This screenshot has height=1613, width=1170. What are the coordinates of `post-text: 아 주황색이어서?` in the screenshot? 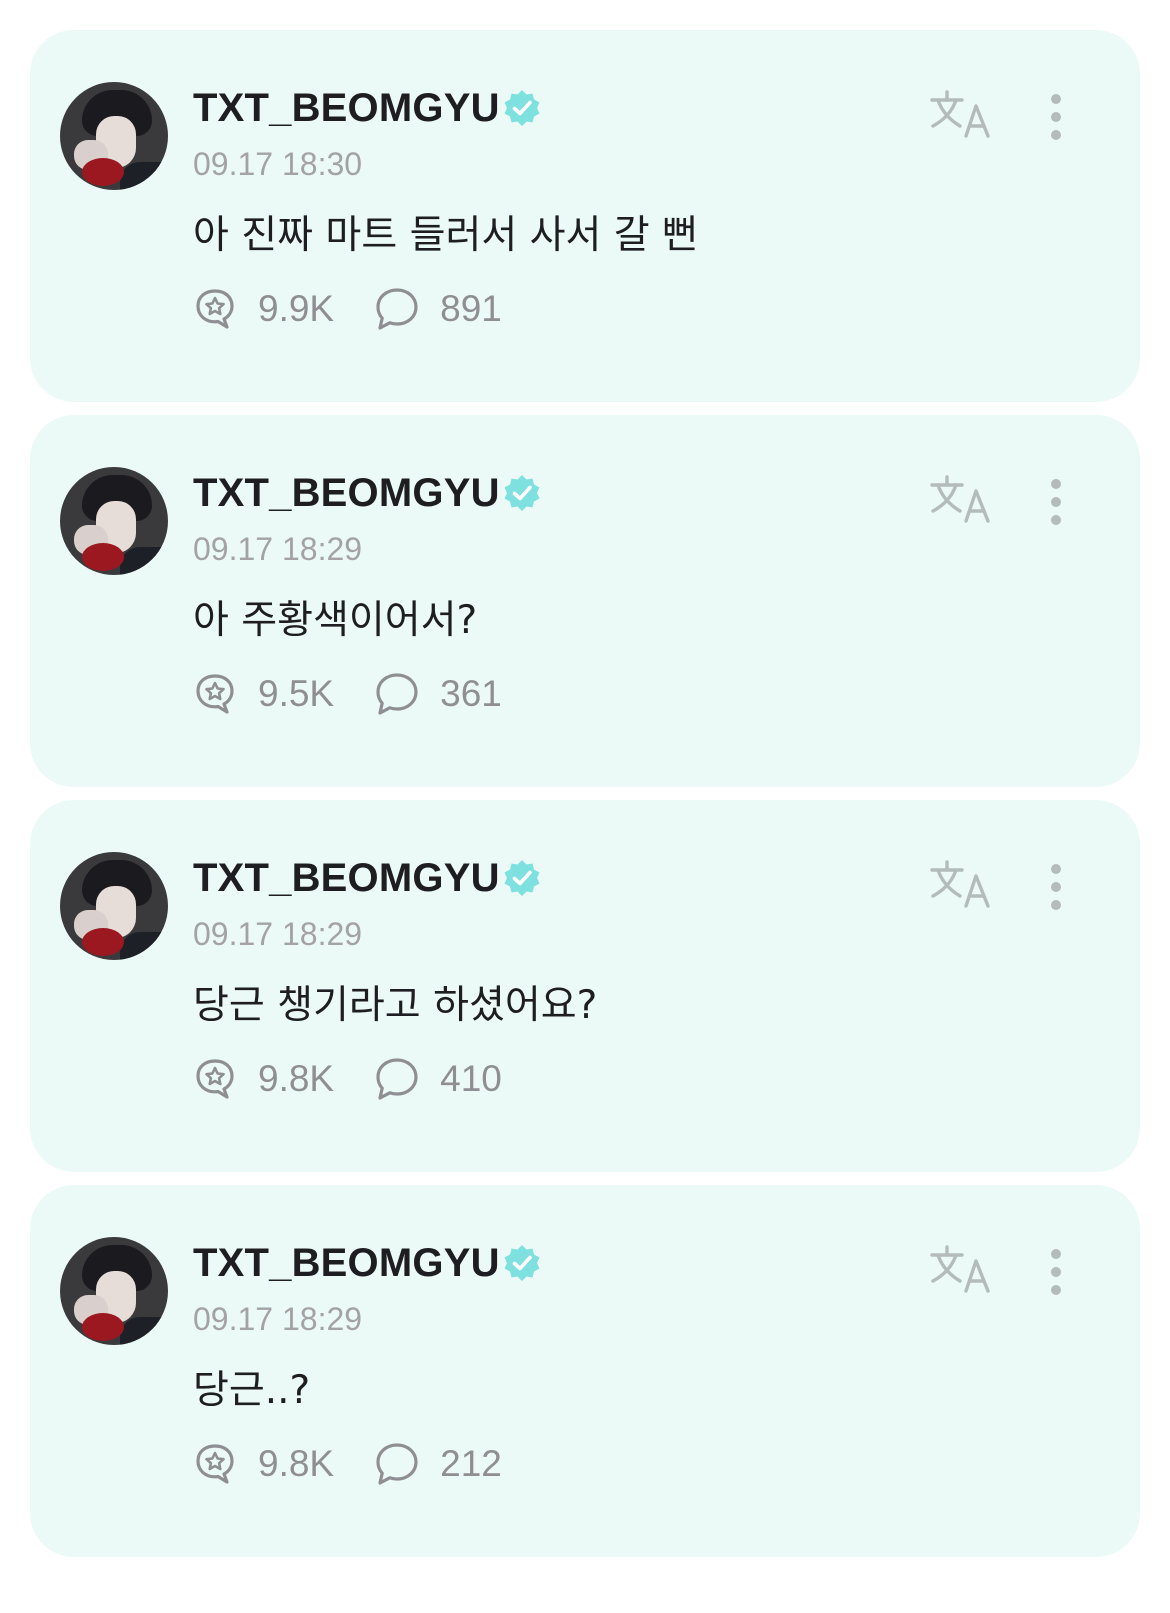 It's located at (335, 620).